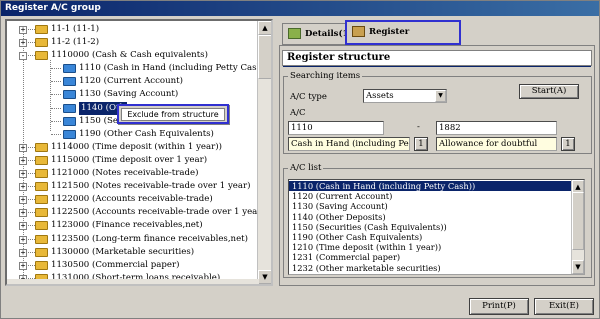  What do you see at coordinates (336, 128) in the screenshot?
I see `ac-from-input: 1110` at bounding box center [336, 128].